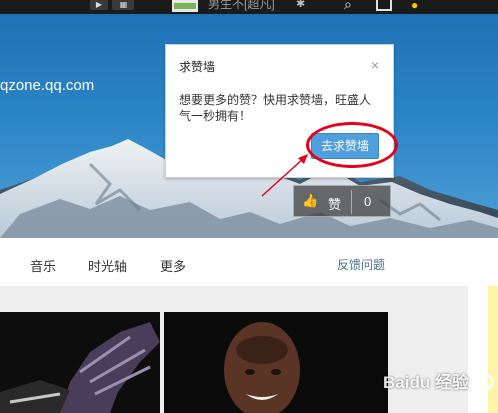  What do you see at coordinates (262, 367) in the screenshot?
I see `portrait-image` at bounding box center [262, 367].